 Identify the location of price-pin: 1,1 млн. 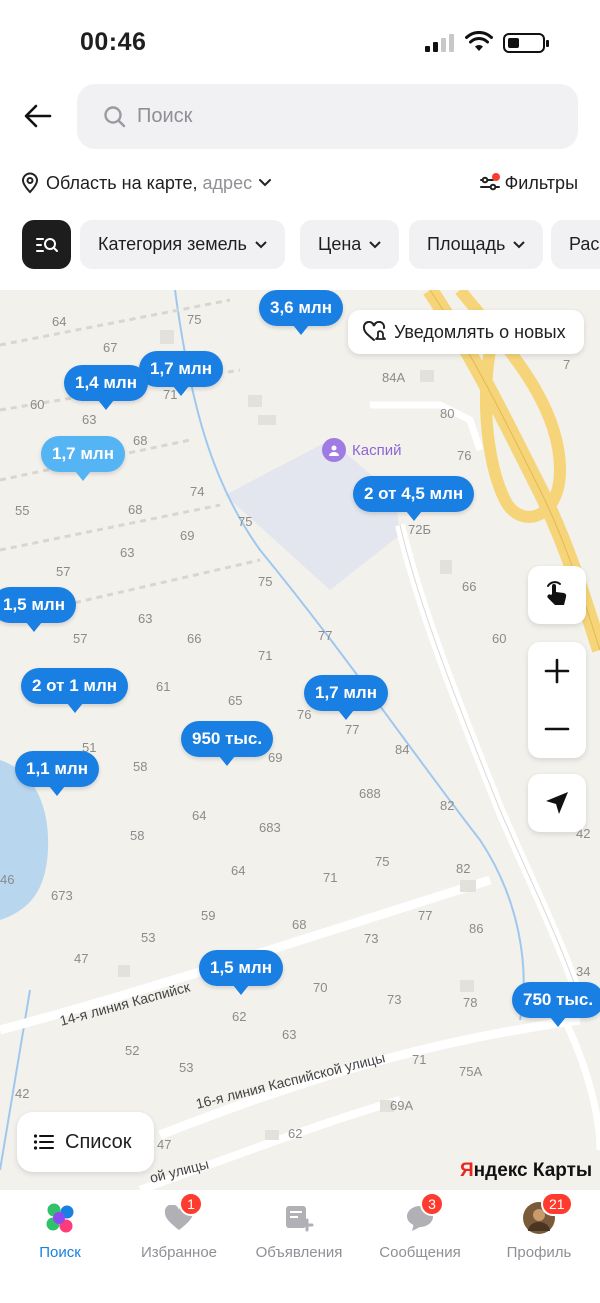
(57, 773).